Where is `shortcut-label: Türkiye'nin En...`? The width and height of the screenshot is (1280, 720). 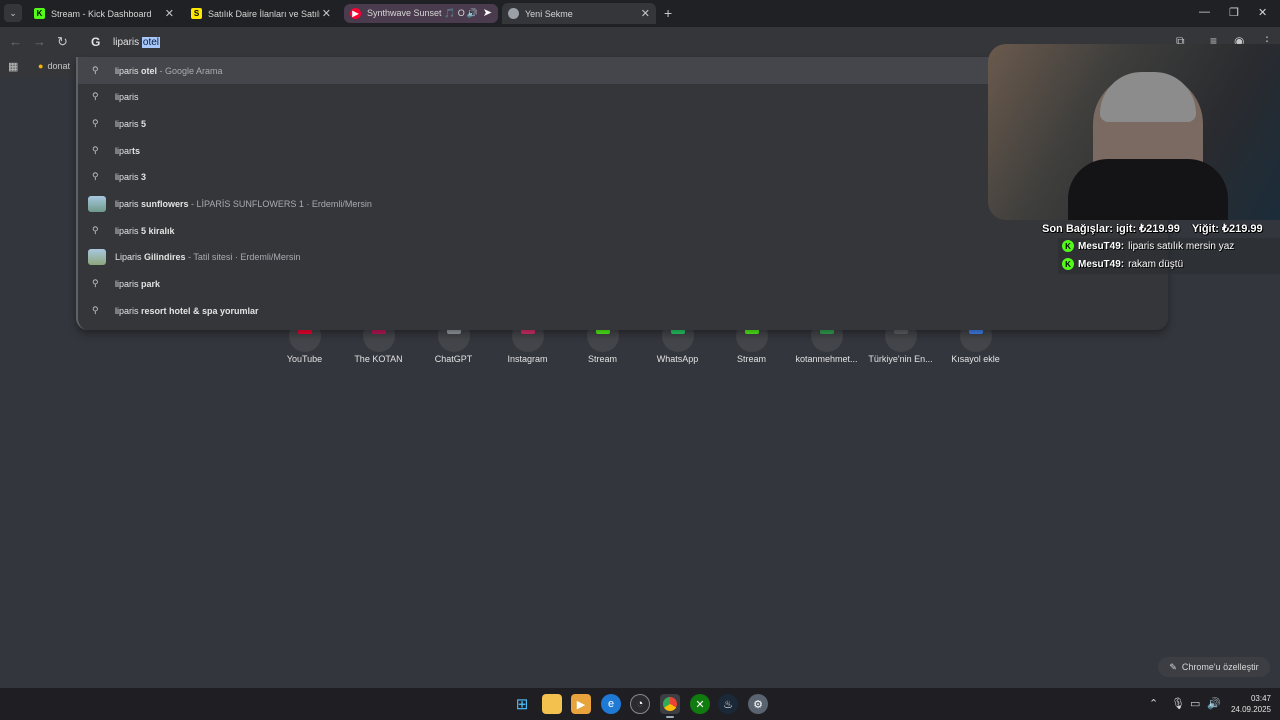
shortcut-label: Türkiye'nin En... is located at coordinates (900, 359).